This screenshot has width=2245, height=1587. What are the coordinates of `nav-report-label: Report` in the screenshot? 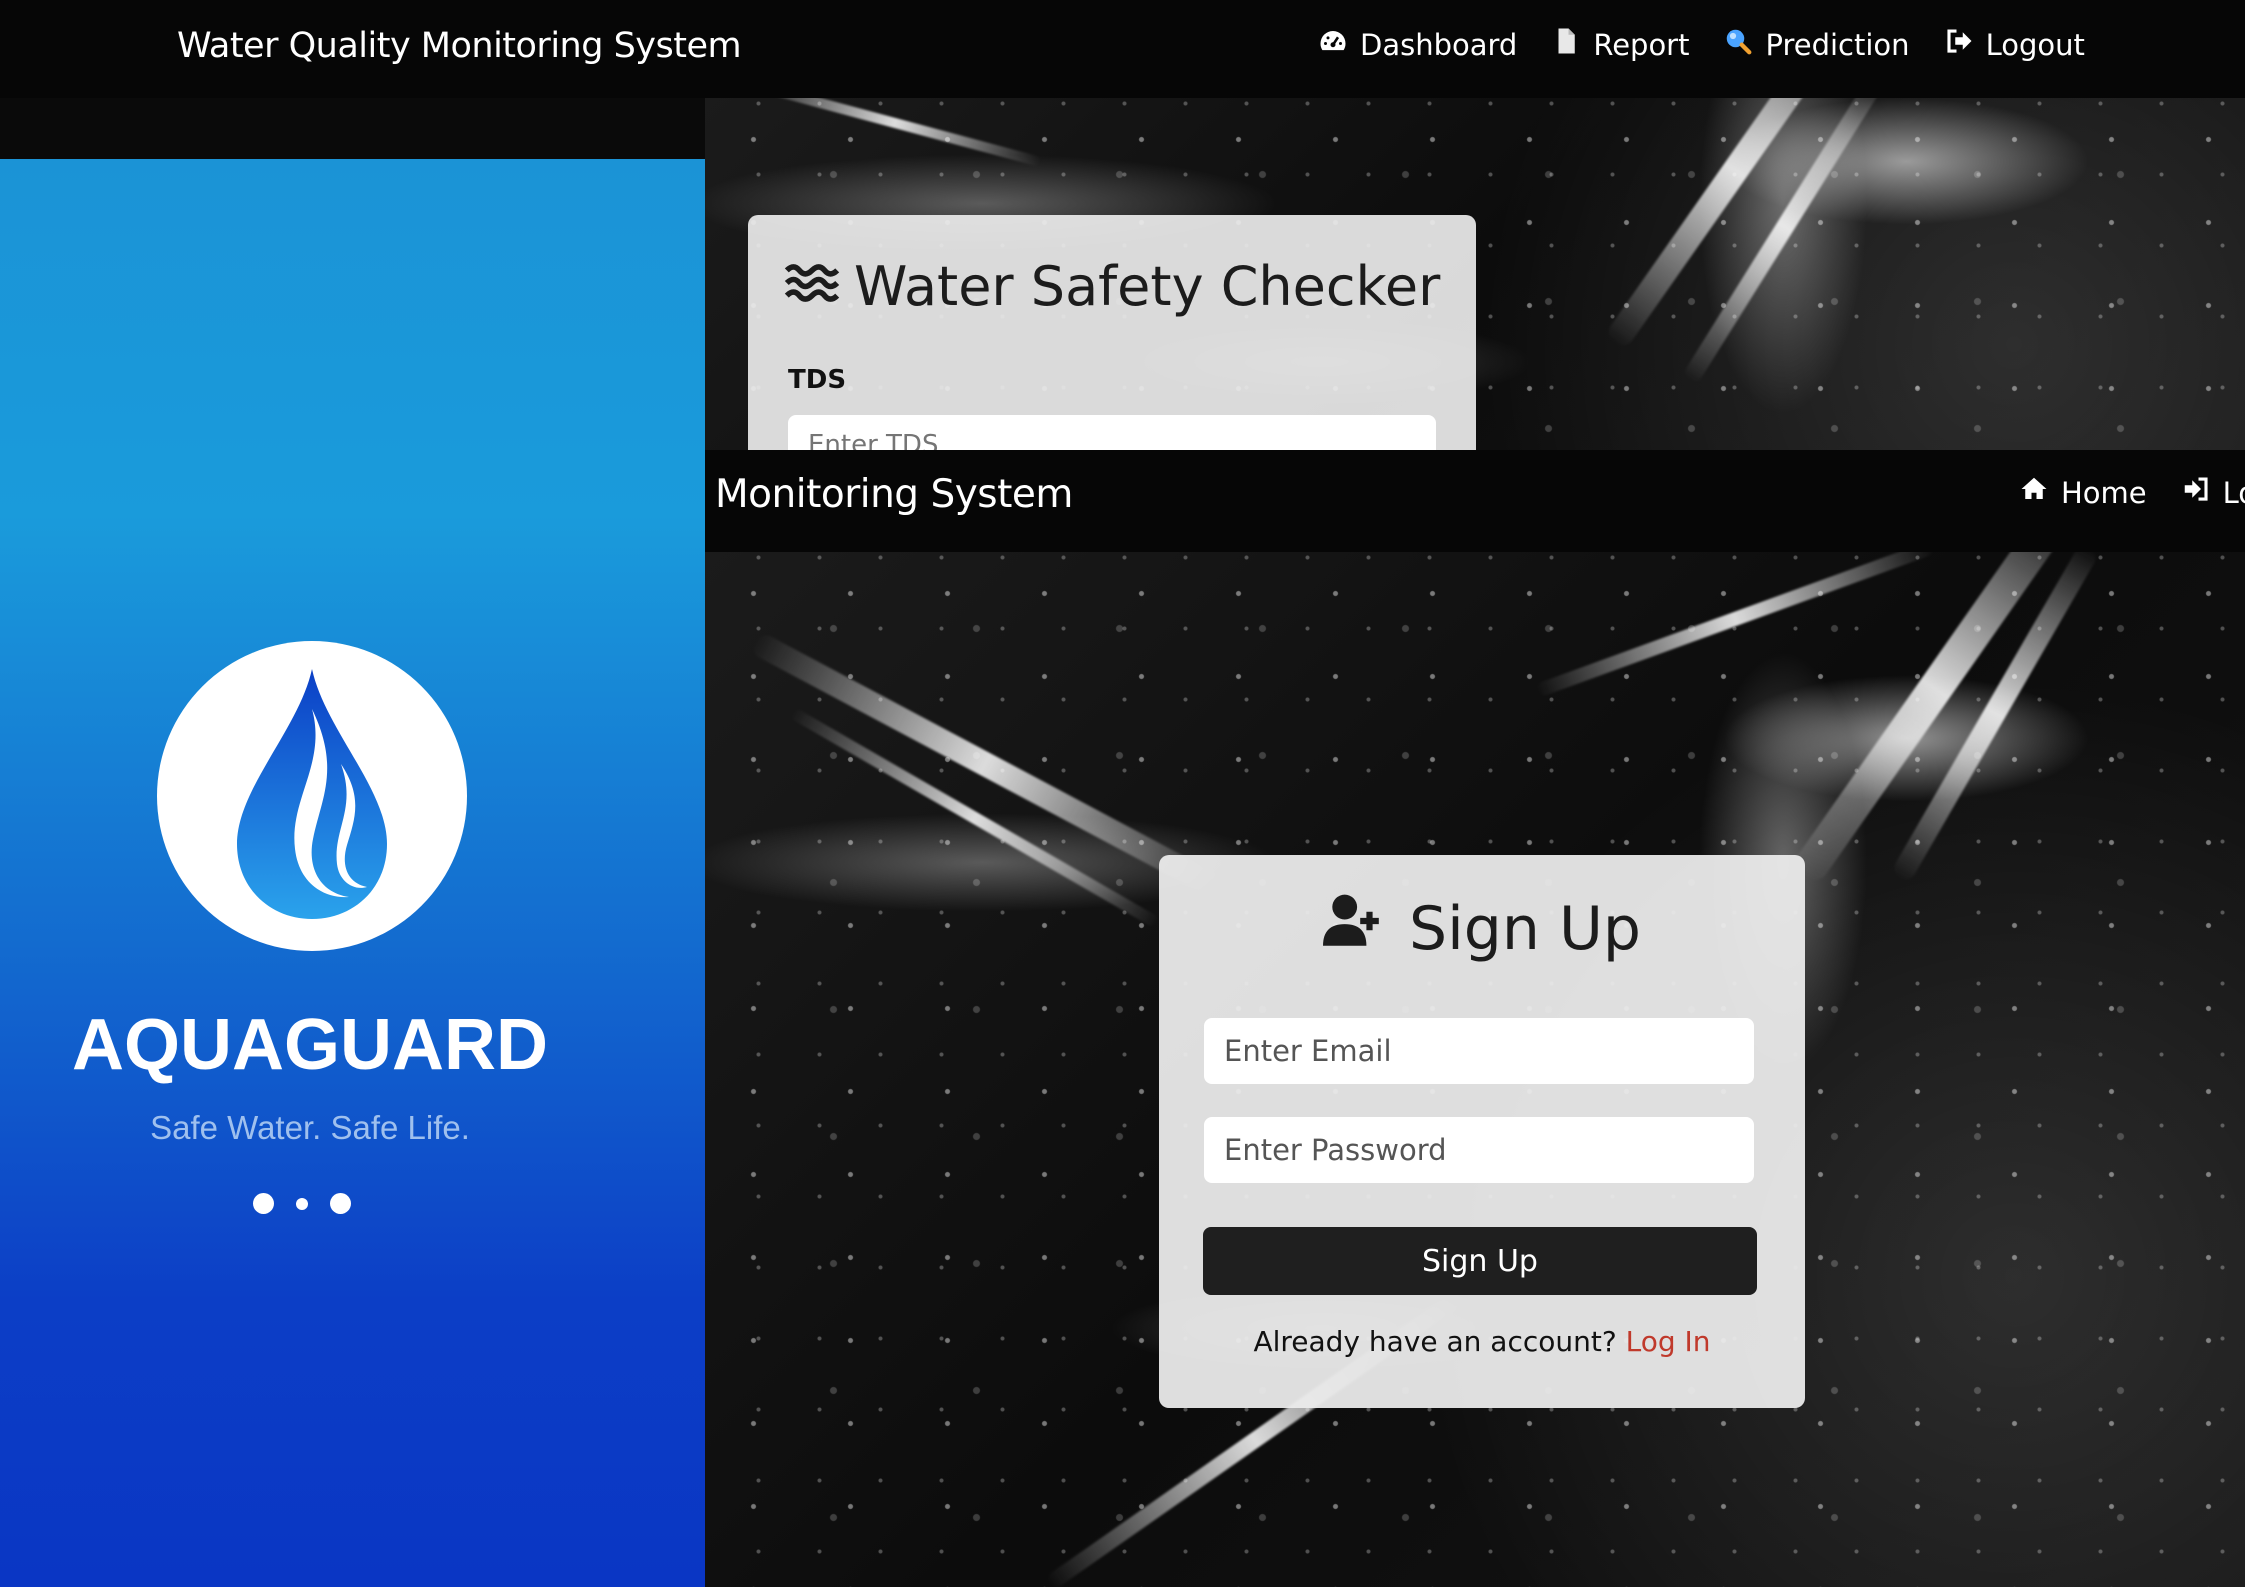 It's located at (1641, 44).